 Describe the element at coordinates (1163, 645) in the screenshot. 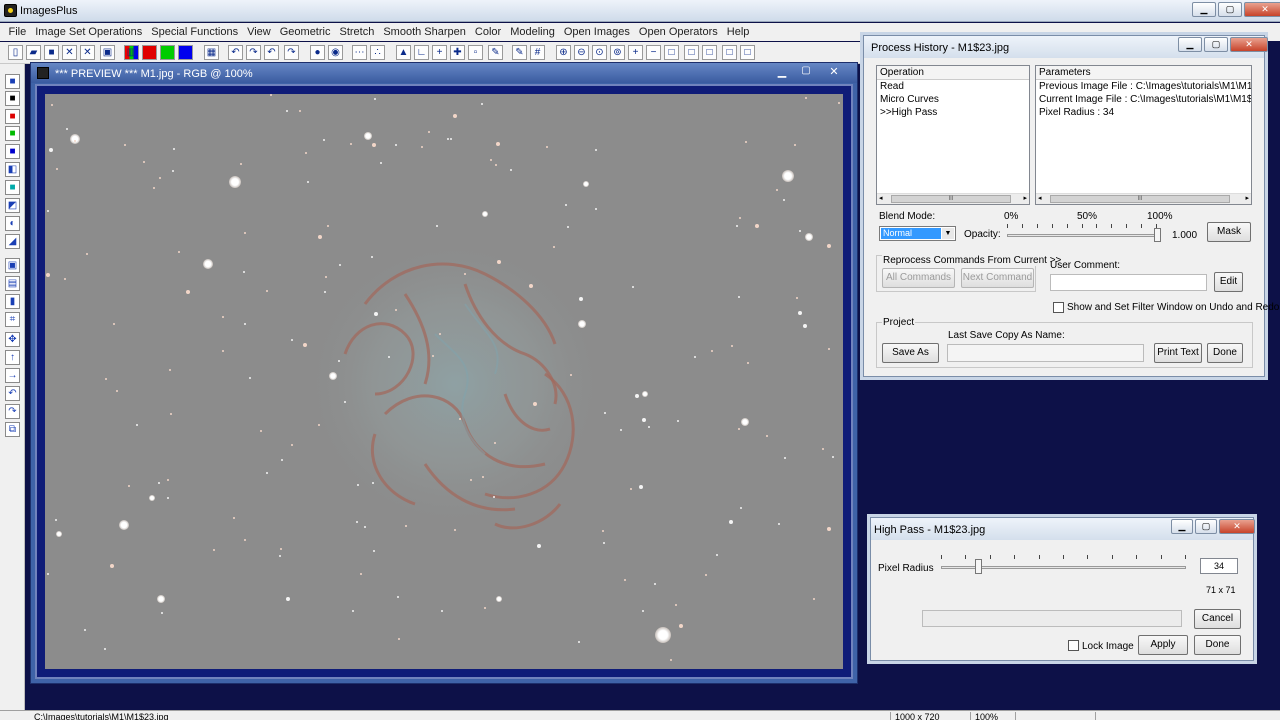

I see `apply-button: Apply` at that location.